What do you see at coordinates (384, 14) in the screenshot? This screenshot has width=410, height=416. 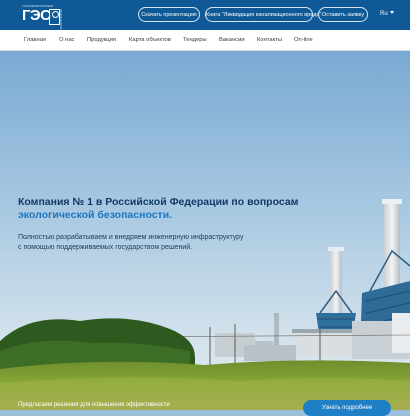 I see `language-label: Ru` at bounding box center [384, 14].